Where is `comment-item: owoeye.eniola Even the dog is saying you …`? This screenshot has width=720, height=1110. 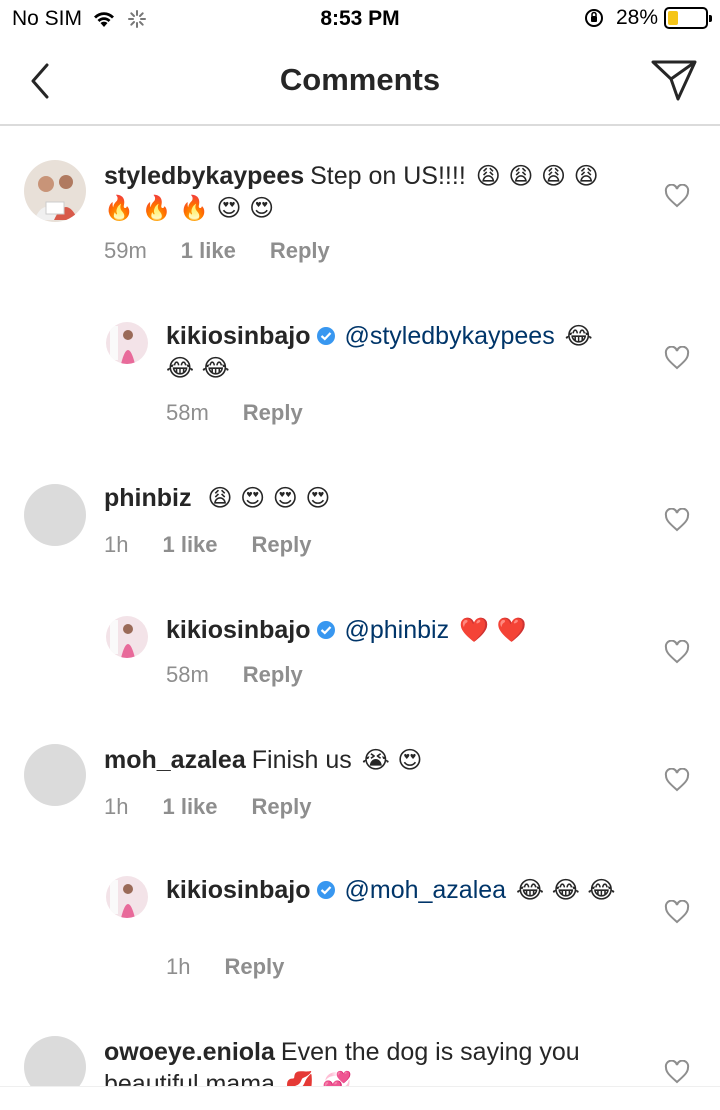 comment-item: owoeye.eniola Even the dog is saying you … is located at coordinates (360, 1050).